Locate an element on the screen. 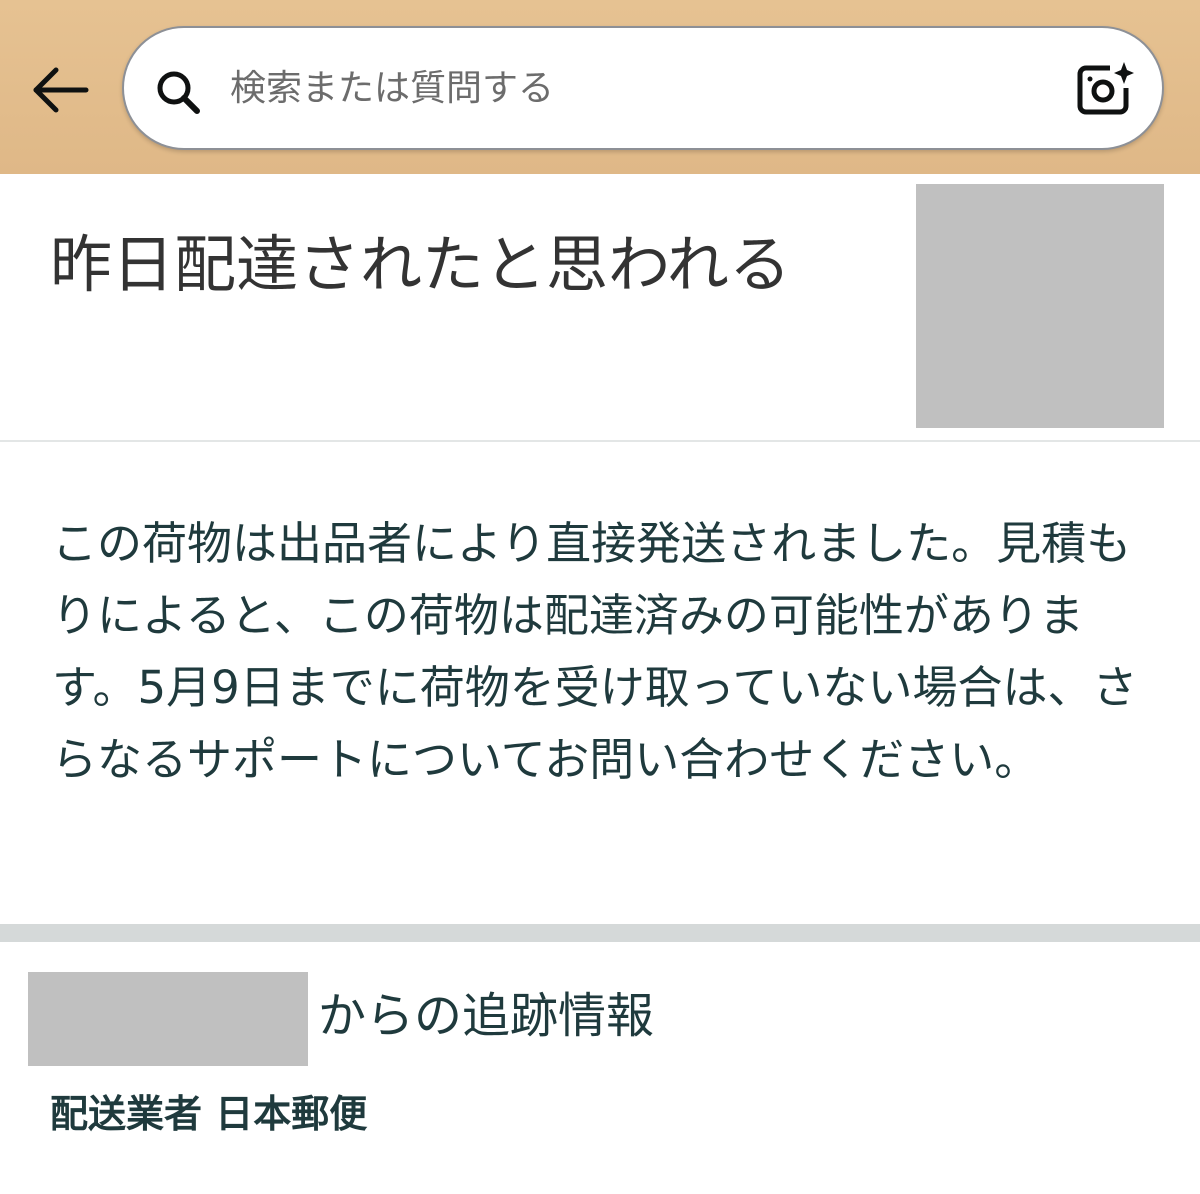 The height and width of the screenshot is (1194, 1200). back-button is located at coordinates (60, 90).